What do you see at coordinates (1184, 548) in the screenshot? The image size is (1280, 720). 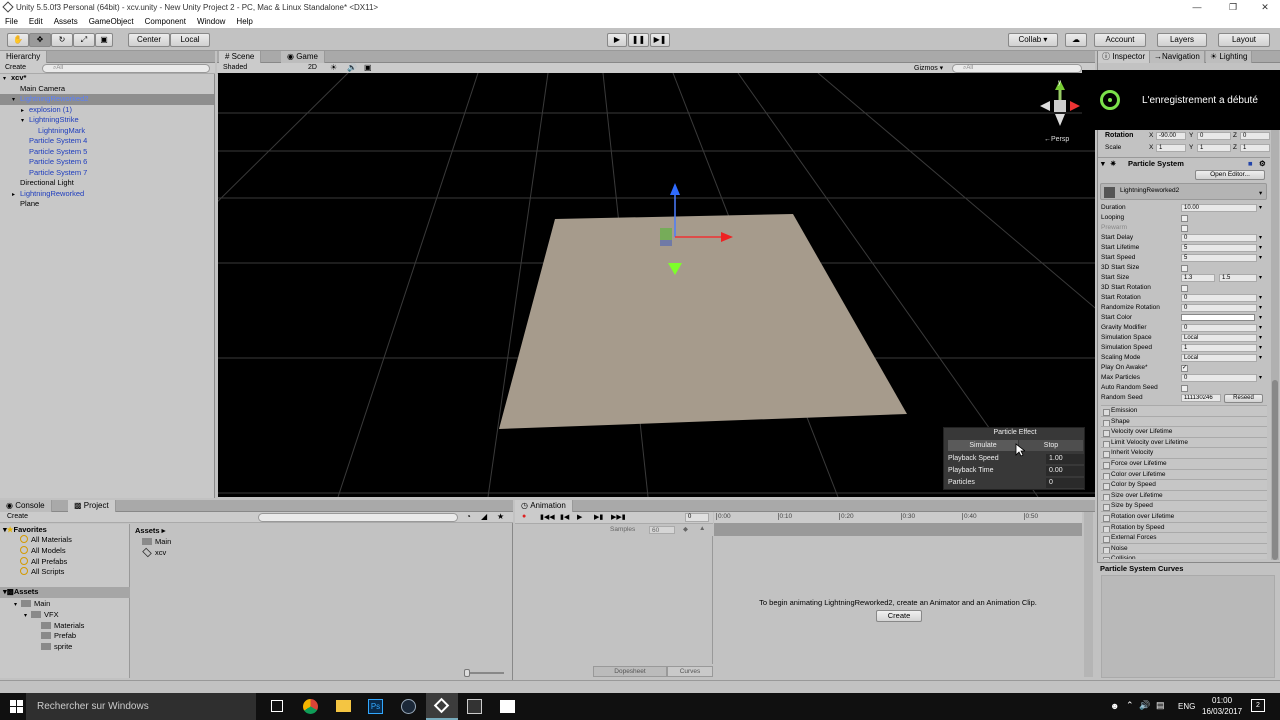 I see `module-header: Noise` at bounding box center [1184, 548].